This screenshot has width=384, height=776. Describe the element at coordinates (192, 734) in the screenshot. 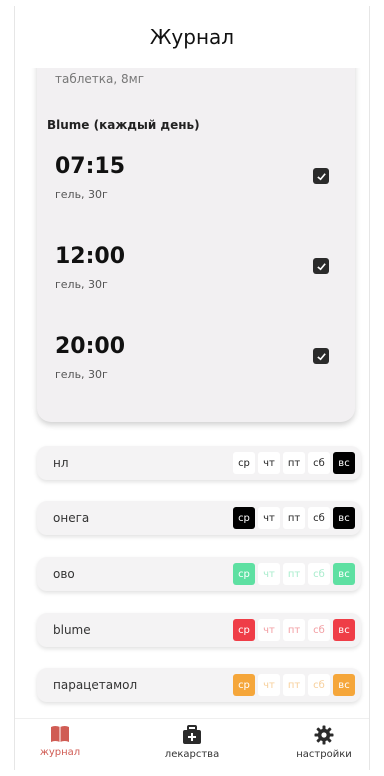

I see `medkit-icon` at that location.